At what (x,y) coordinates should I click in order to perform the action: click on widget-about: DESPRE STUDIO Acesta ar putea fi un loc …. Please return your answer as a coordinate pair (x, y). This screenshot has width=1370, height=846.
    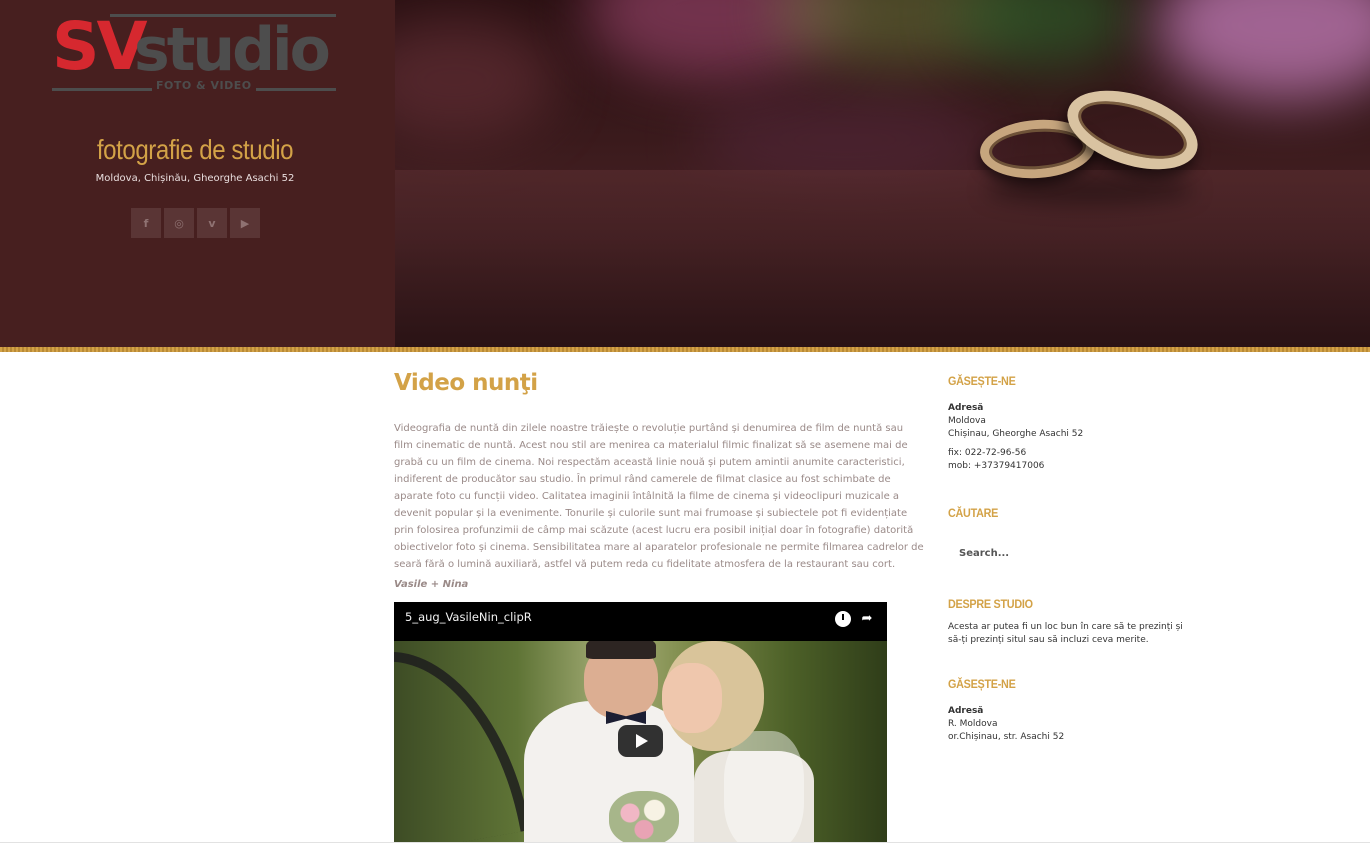
    Looking at the image, I should click on (1070, 622).